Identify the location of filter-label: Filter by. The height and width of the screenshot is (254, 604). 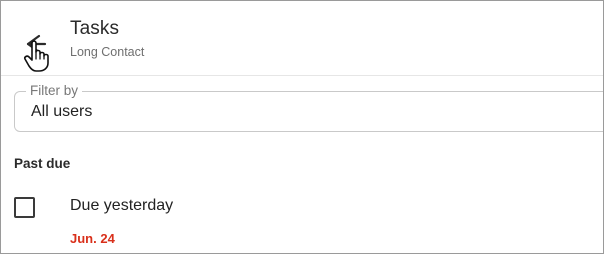
(54, 91).